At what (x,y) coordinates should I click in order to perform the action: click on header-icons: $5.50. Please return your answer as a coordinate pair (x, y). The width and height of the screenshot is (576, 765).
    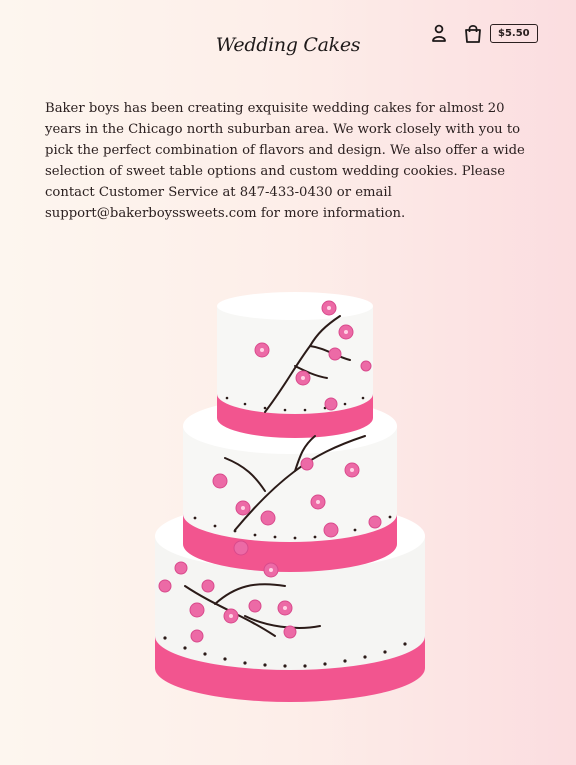
    Looking at the image, I should click on (483, 33).